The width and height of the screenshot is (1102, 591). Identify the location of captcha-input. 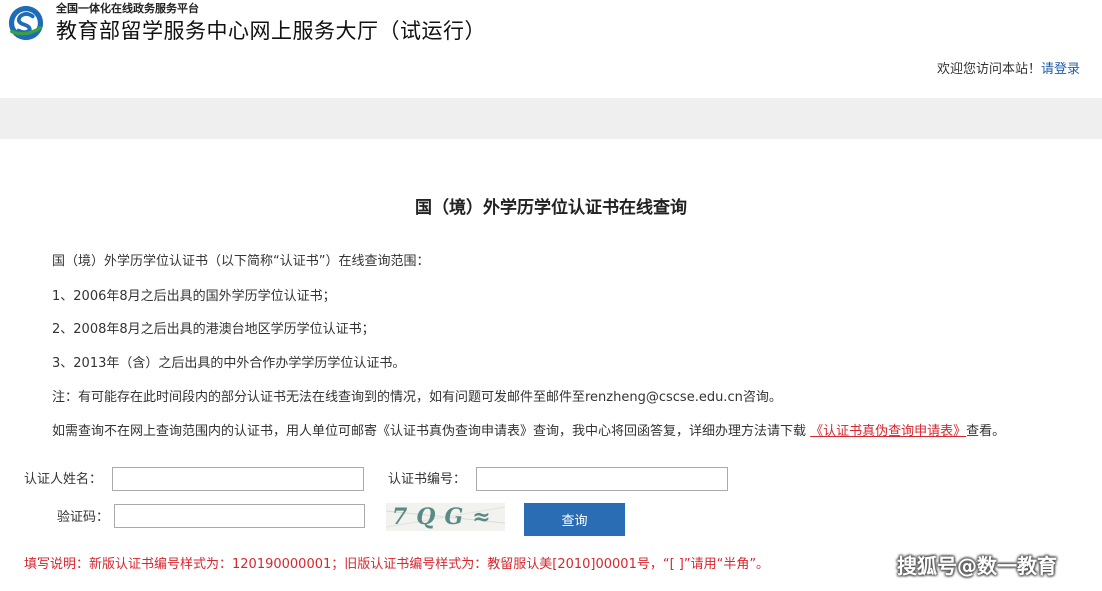
(239, 516).